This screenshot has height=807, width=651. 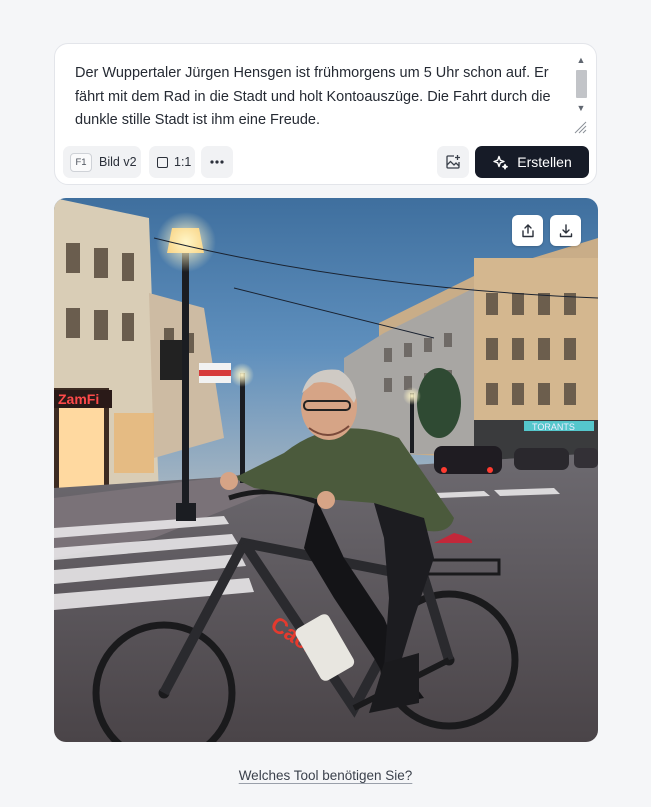 I want to click on scroll-down-icon: ▼, so click(x=581, y=108).